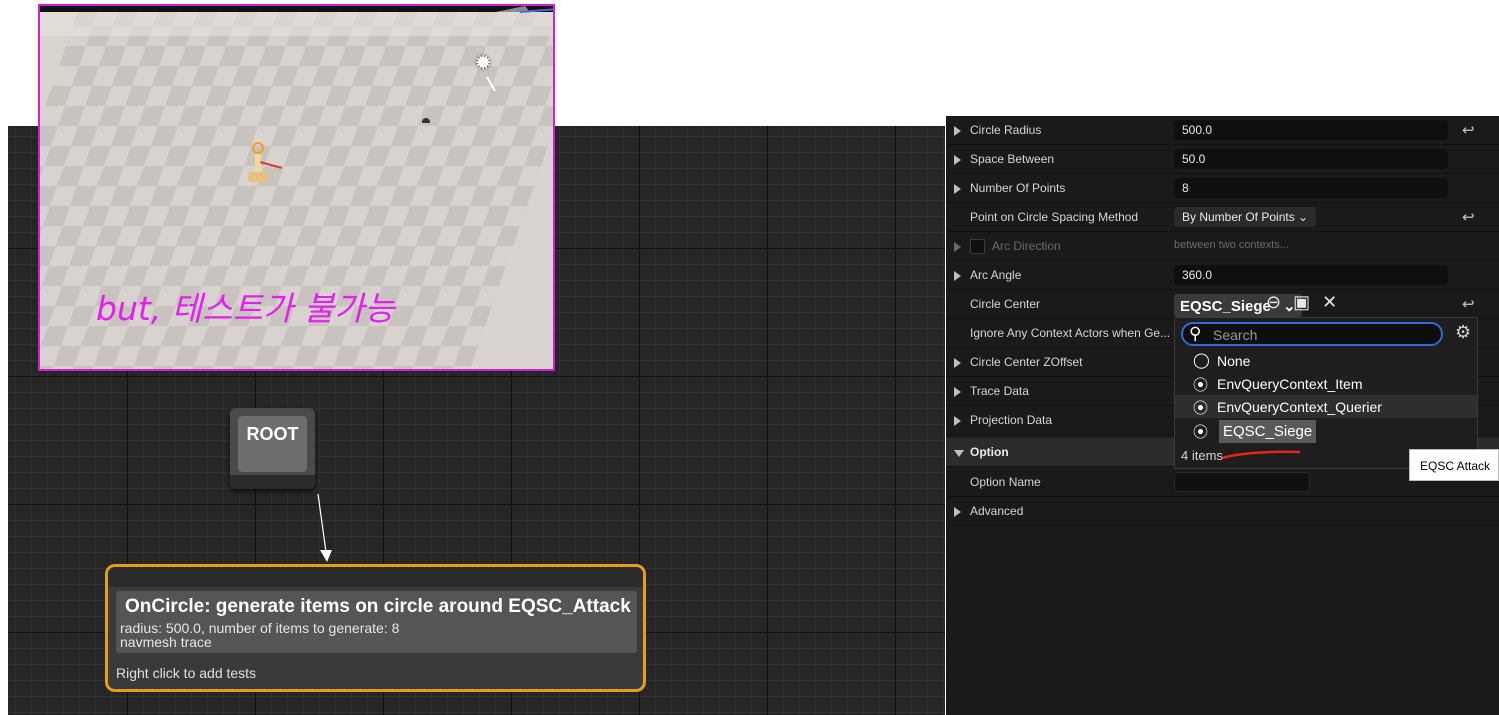 The width and height of the screenshot is (1499, 715). What do you see at coordinates (1195, 333) in the screenshot?
I see `search-icon: ⚲` at bounding box center [1195, 333].